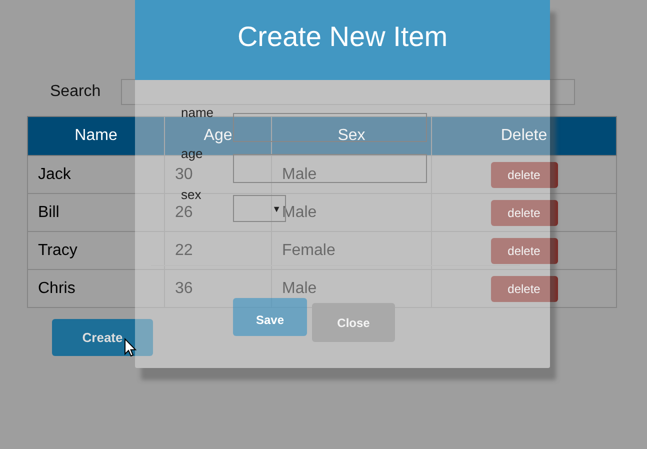 The height and width of the screenshot is (449, 647). I want to click on search-label: Search, so click(76, 92).